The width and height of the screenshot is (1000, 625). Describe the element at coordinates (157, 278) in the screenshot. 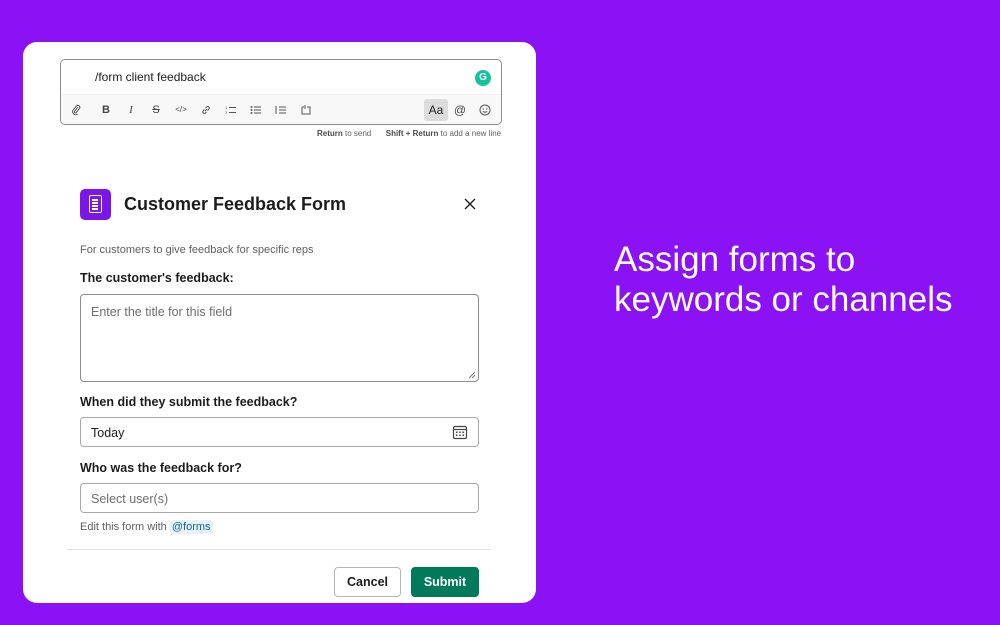

I see `feedback-label: The customer's feedback:` at that location.